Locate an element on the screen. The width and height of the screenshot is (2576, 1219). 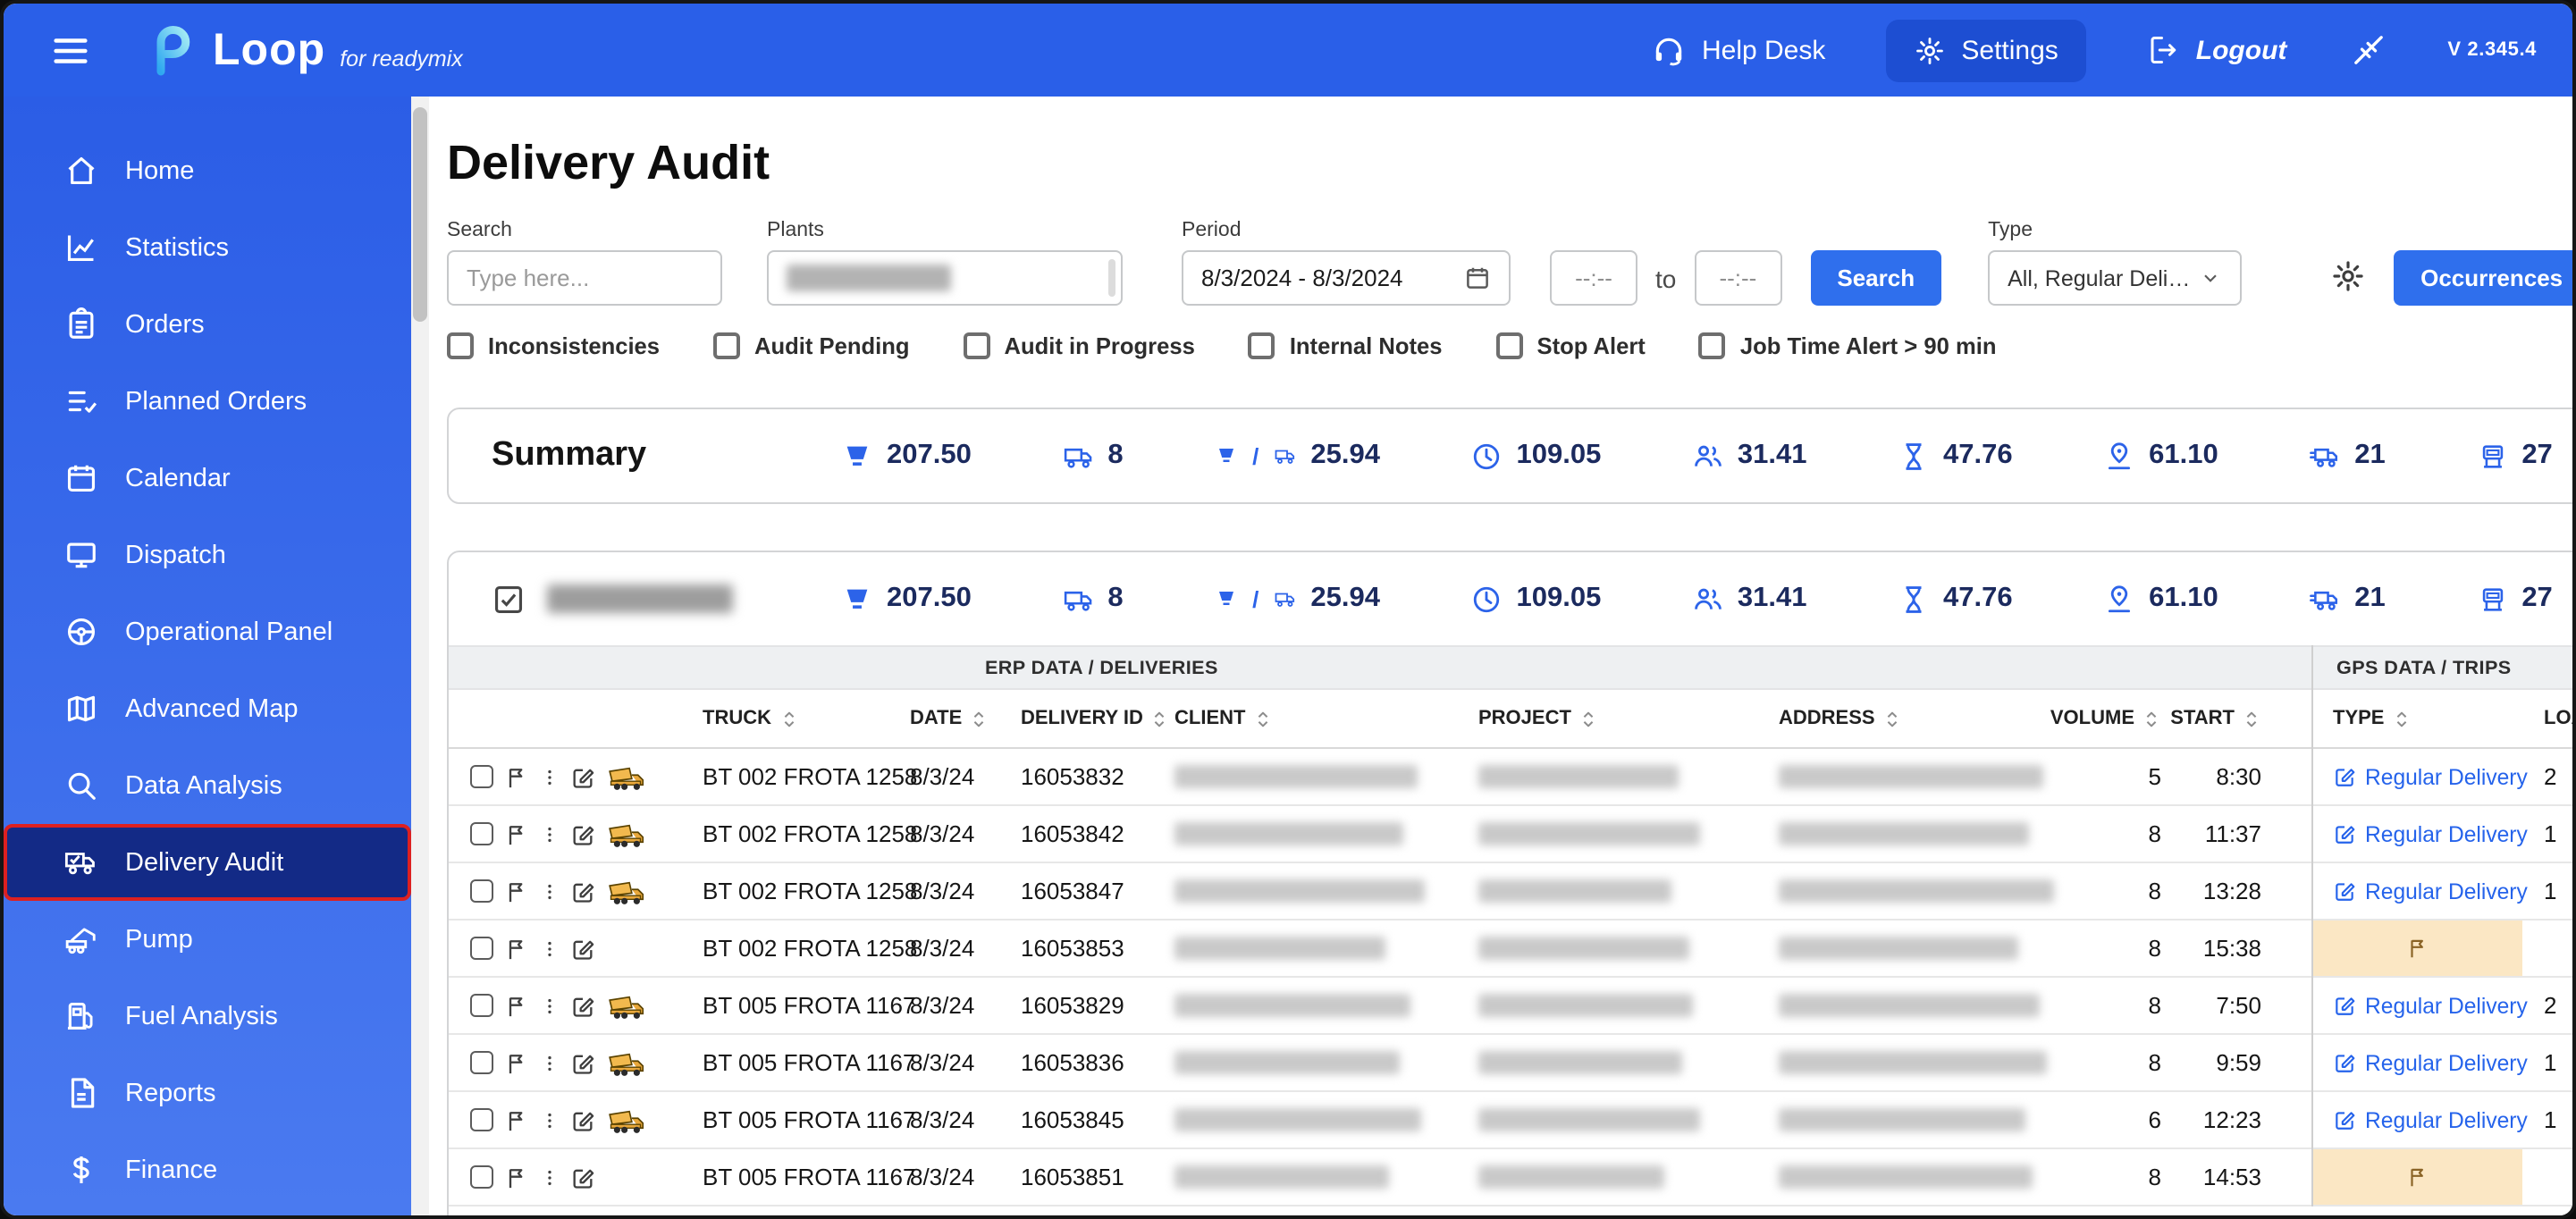
column-header-loading: LOADING is located at coordinates (2547, 718).